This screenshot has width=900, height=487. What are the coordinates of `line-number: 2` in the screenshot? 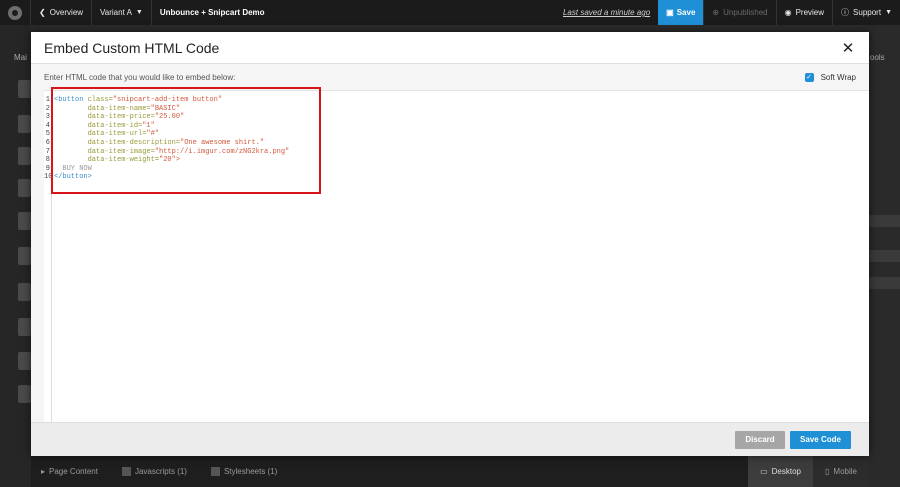 It's located at (47, 108).